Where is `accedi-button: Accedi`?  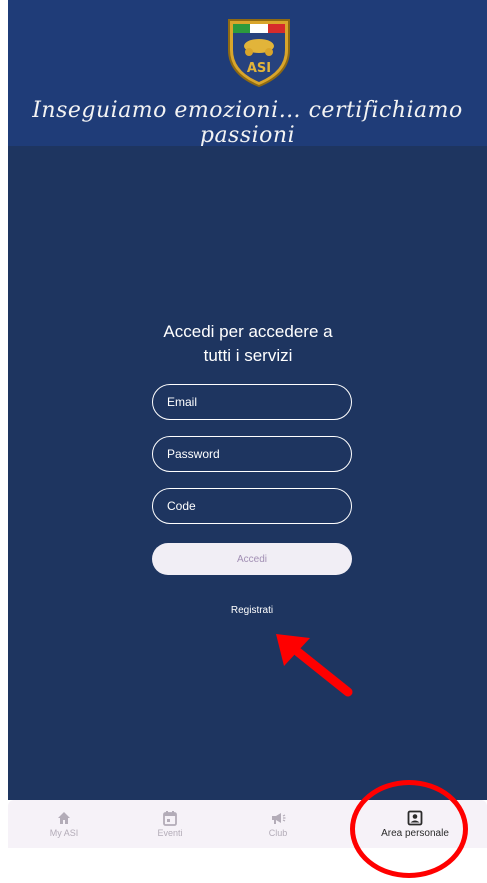
accedi-button: Accedi is located at coordinates (252, 559).